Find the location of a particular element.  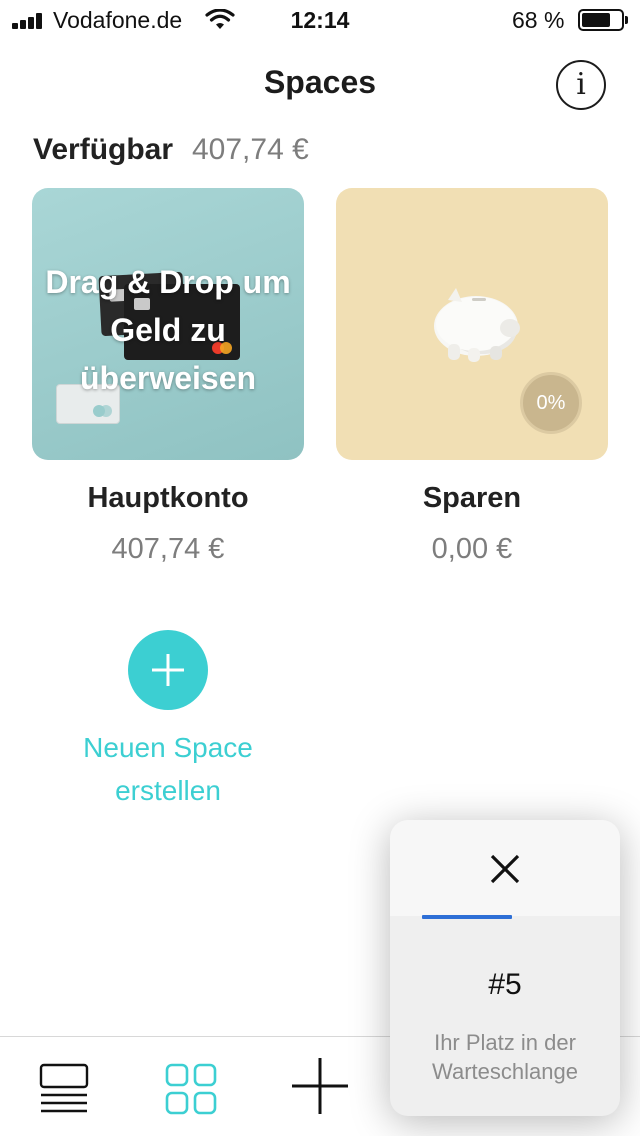

info-button: i is located at coordinates (581, 85).